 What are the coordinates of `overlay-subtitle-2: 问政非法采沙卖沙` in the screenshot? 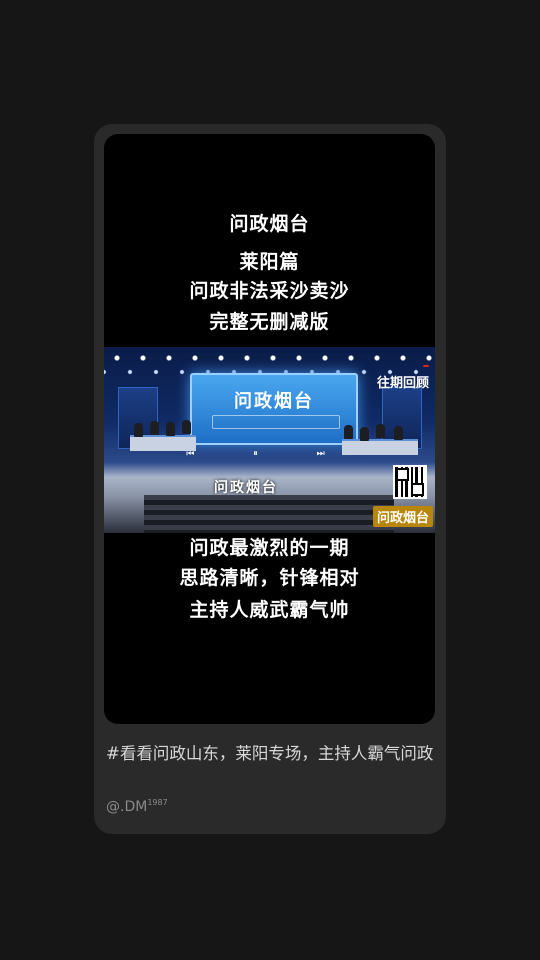 It's located at (269, 291).